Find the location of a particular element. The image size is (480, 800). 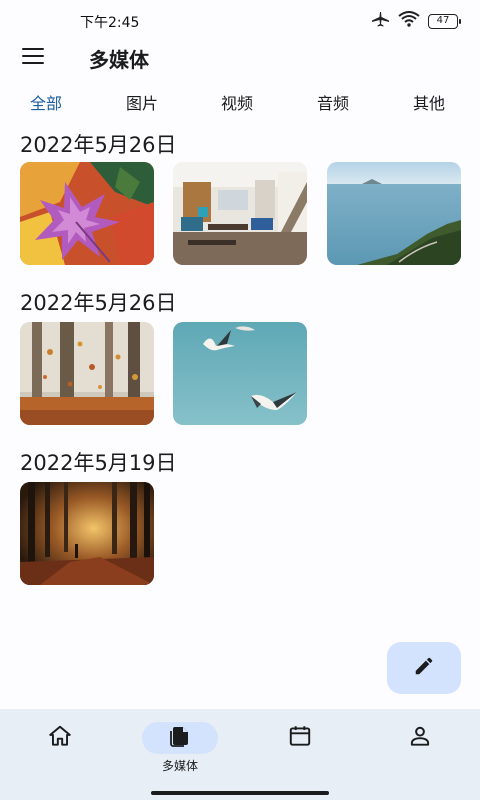

tab-other: 其他 is located at coordinates (429, 102).